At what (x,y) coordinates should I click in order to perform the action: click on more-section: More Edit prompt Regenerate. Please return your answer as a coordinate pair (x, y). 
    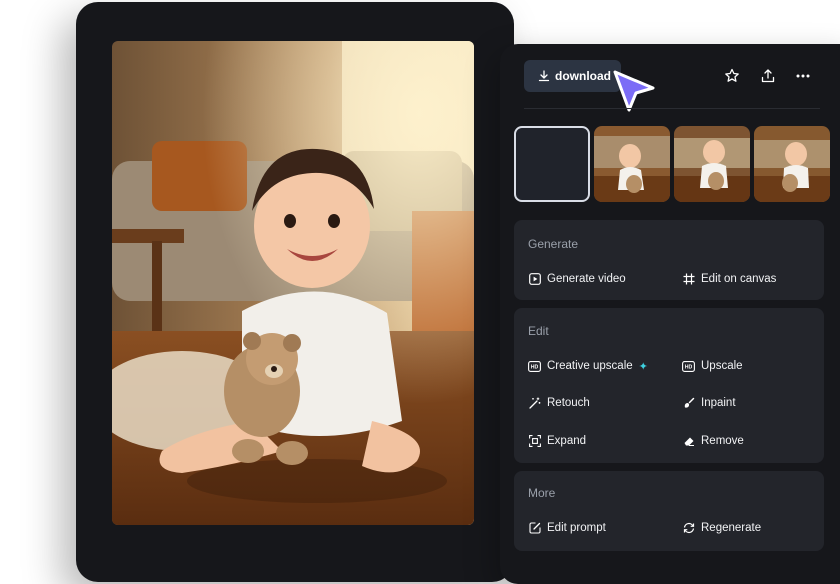
    Looking at the image, I should click on (669, 511).